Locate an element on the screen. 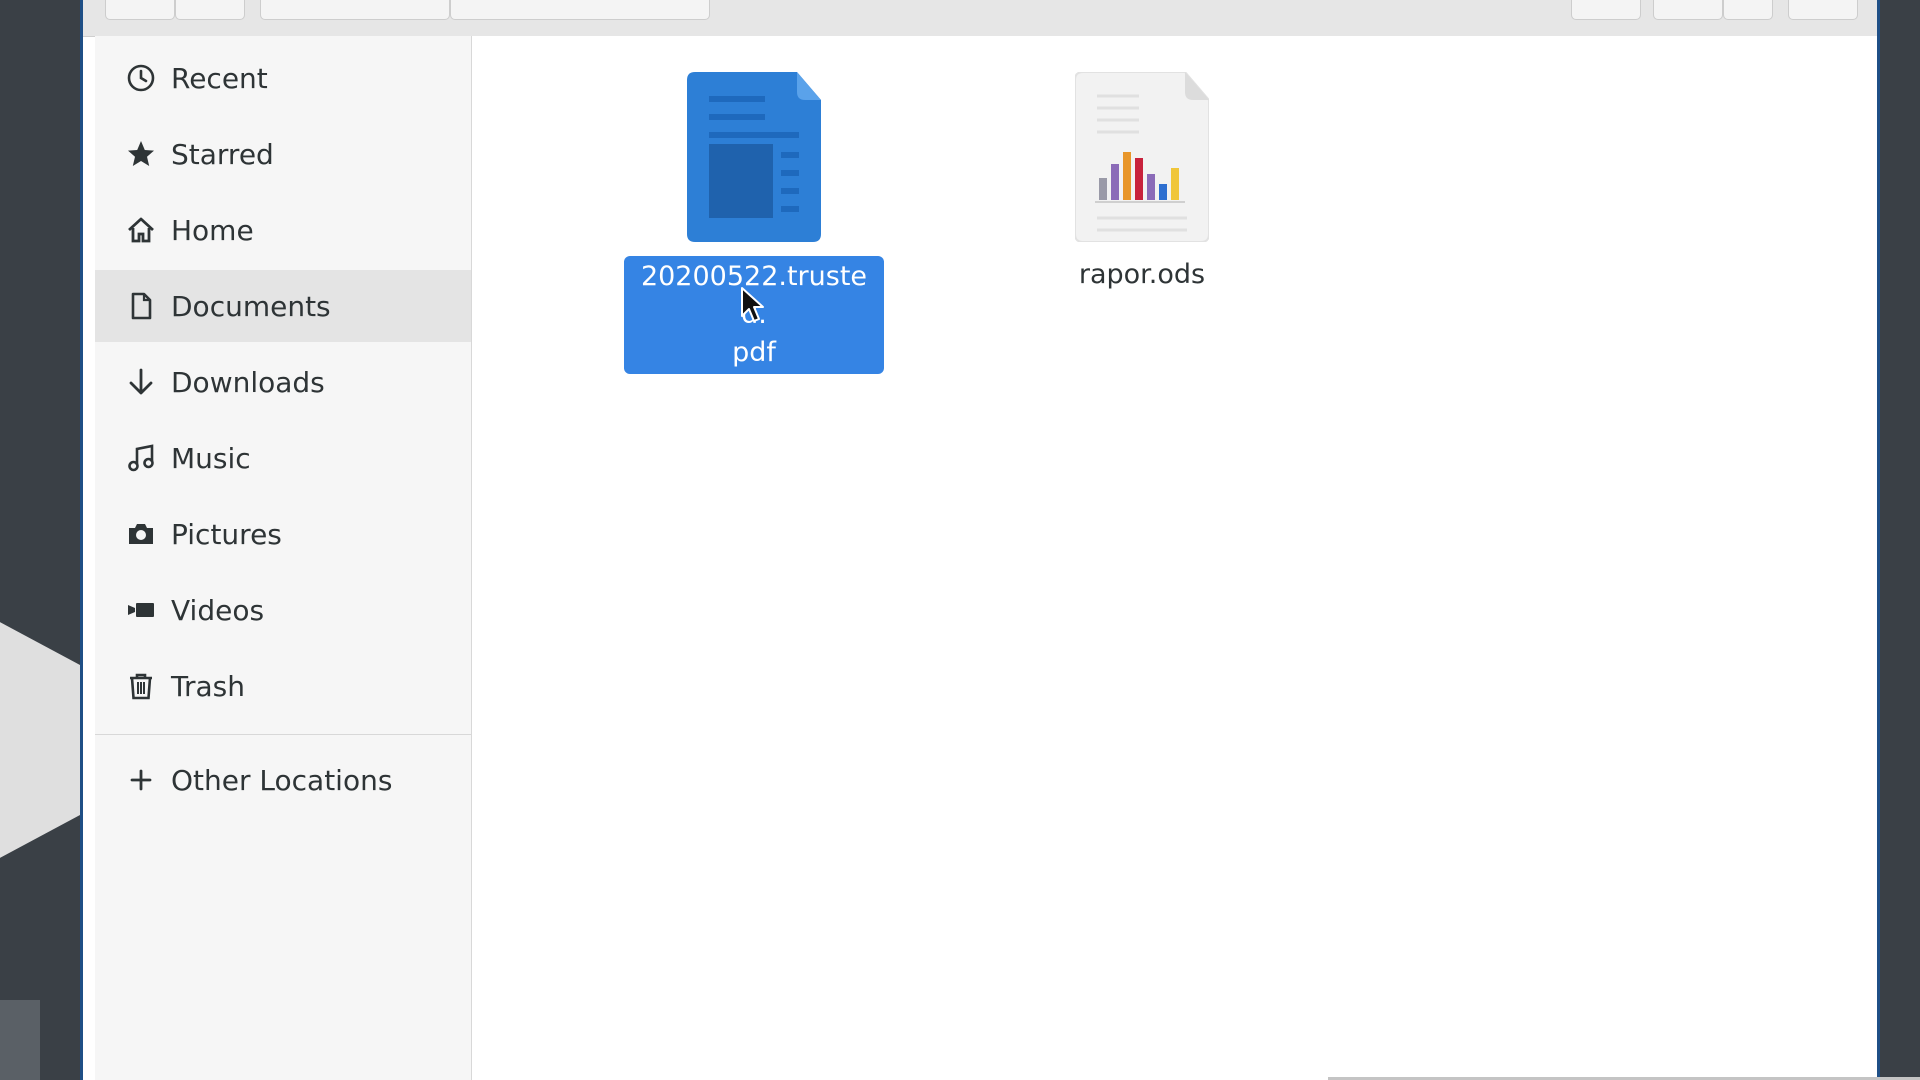 Image resolution: width=1920 pixels, height=1080 pixels. home-icon is located at coordinates (141, 230).